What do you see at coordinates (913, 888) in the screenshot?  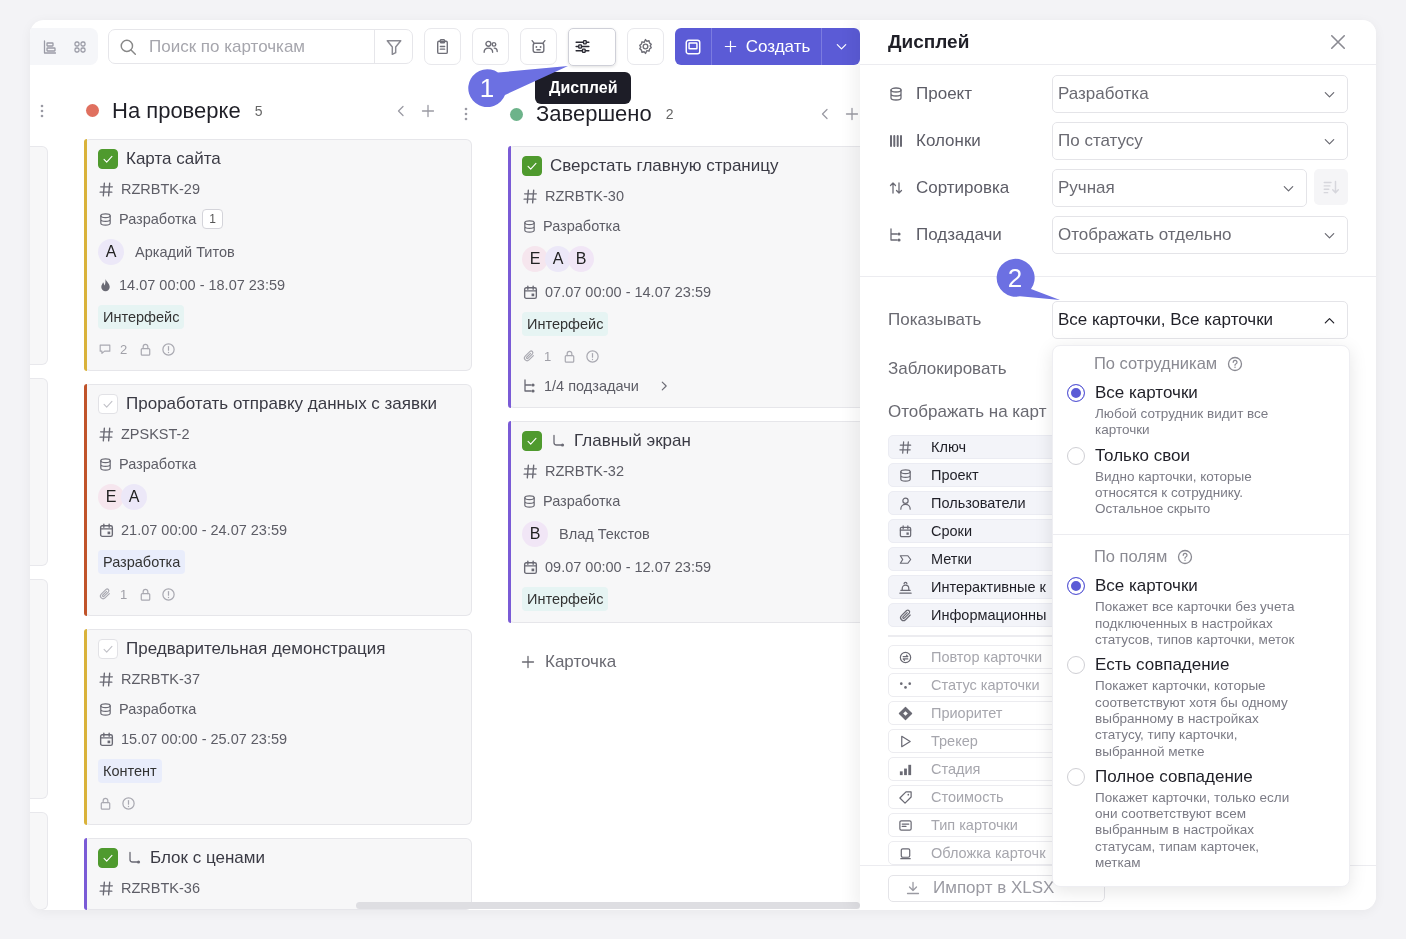 I see `download-icon` at bounding box center [913, 888].